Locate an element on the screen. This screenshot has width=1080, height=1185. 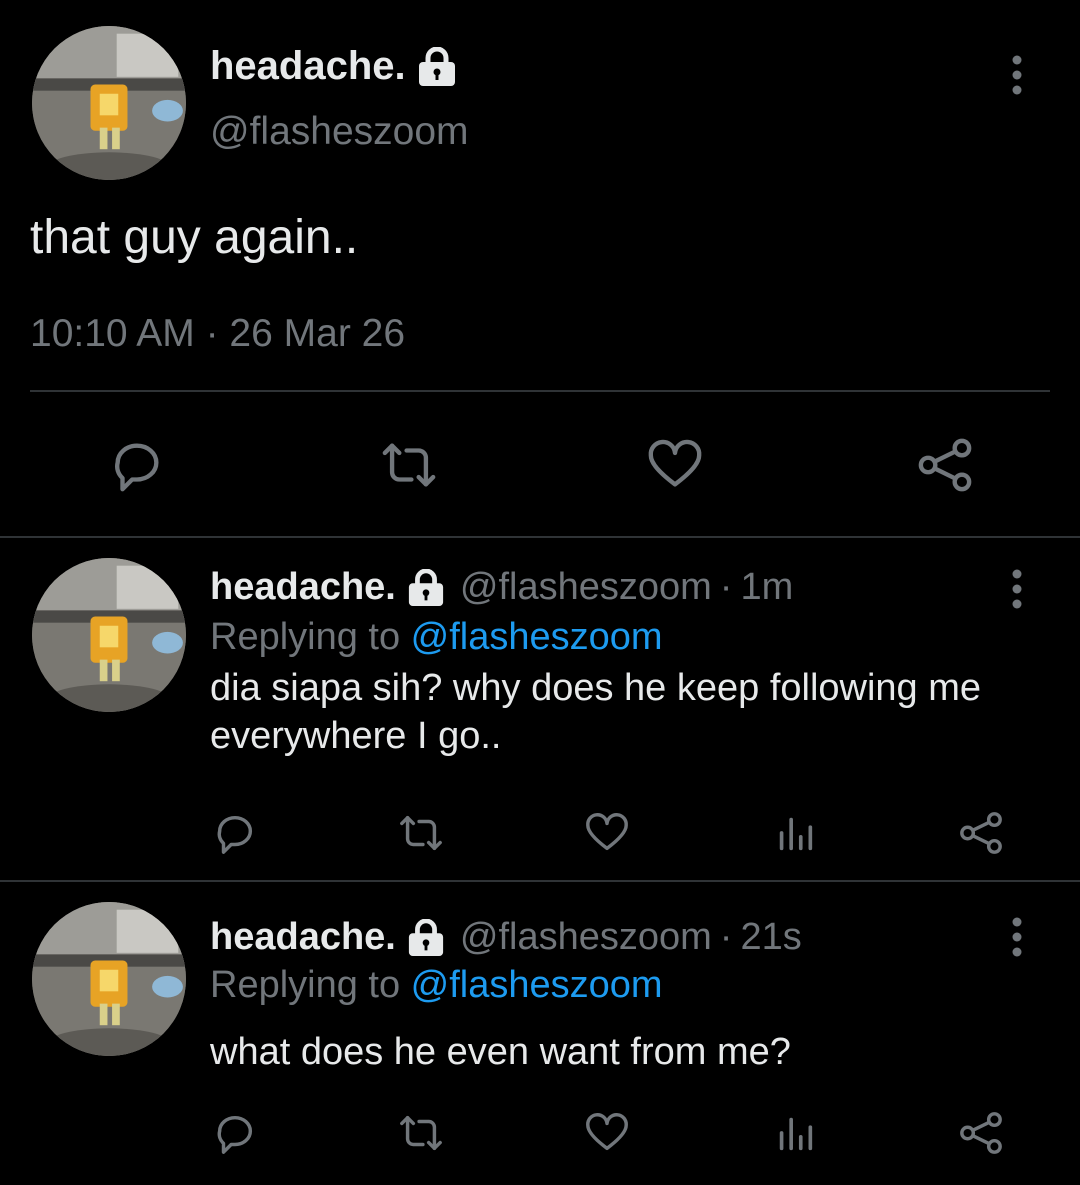
reply-header: headache. @flasheszoom · 21s is located at coordinates (506, 937).